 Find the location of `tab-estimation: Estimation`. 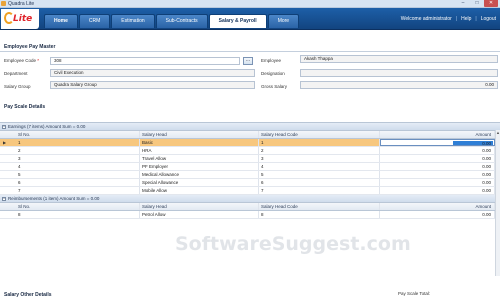

tab-estimation: Estimation is located at coordinates (133, 21).